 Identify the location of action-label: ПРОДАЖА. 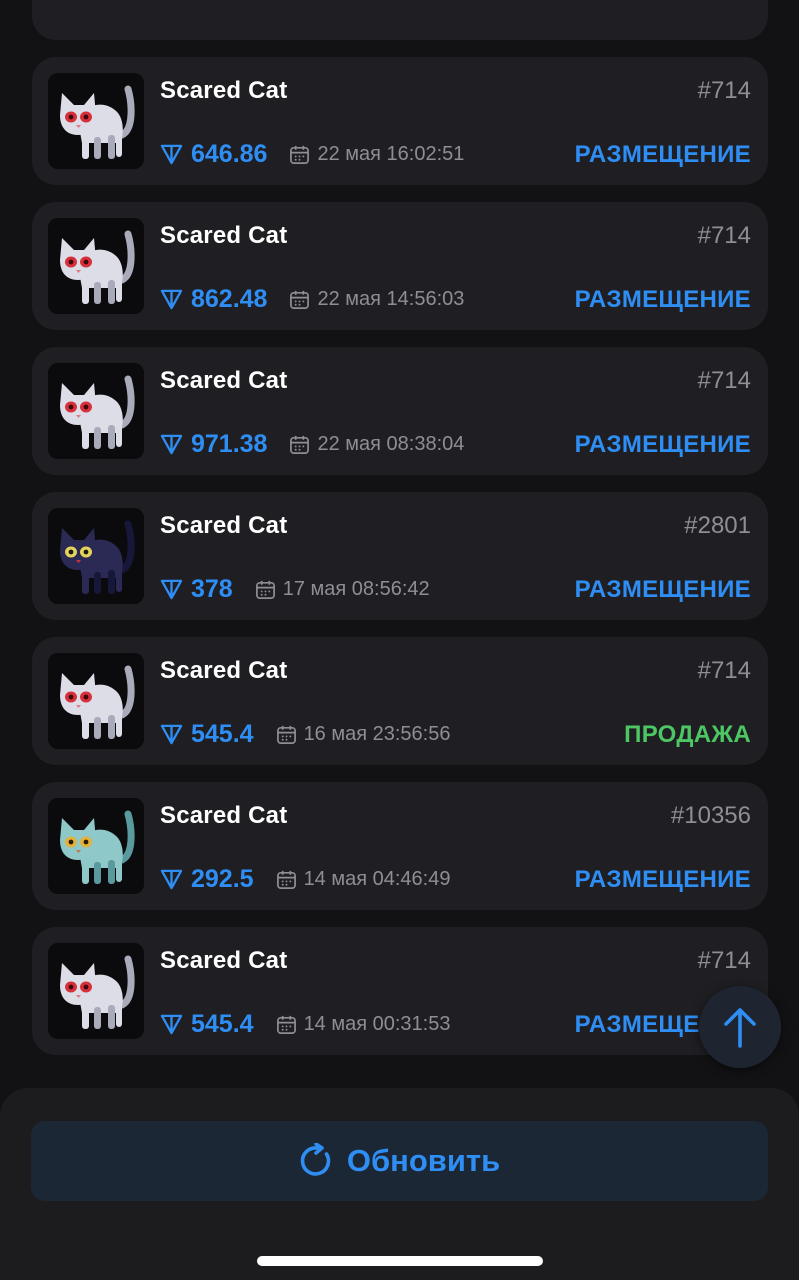
(687, 735).